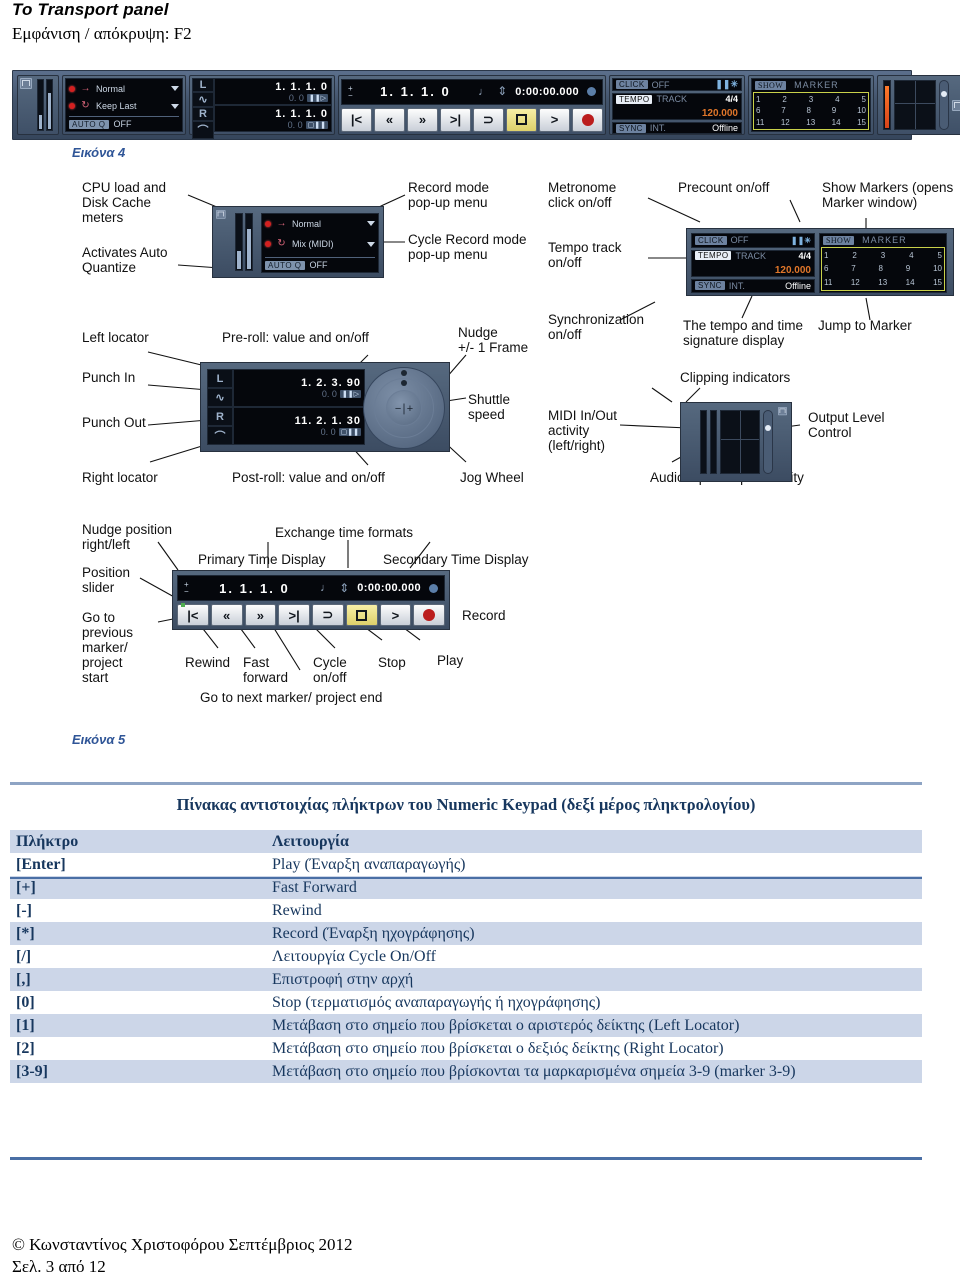 This screenshot has height=1279, width=960. What do you see at coordinates (422, 119) in the screenshot?
I see `fast-forward-button: »` at bounding box center [422, 119].